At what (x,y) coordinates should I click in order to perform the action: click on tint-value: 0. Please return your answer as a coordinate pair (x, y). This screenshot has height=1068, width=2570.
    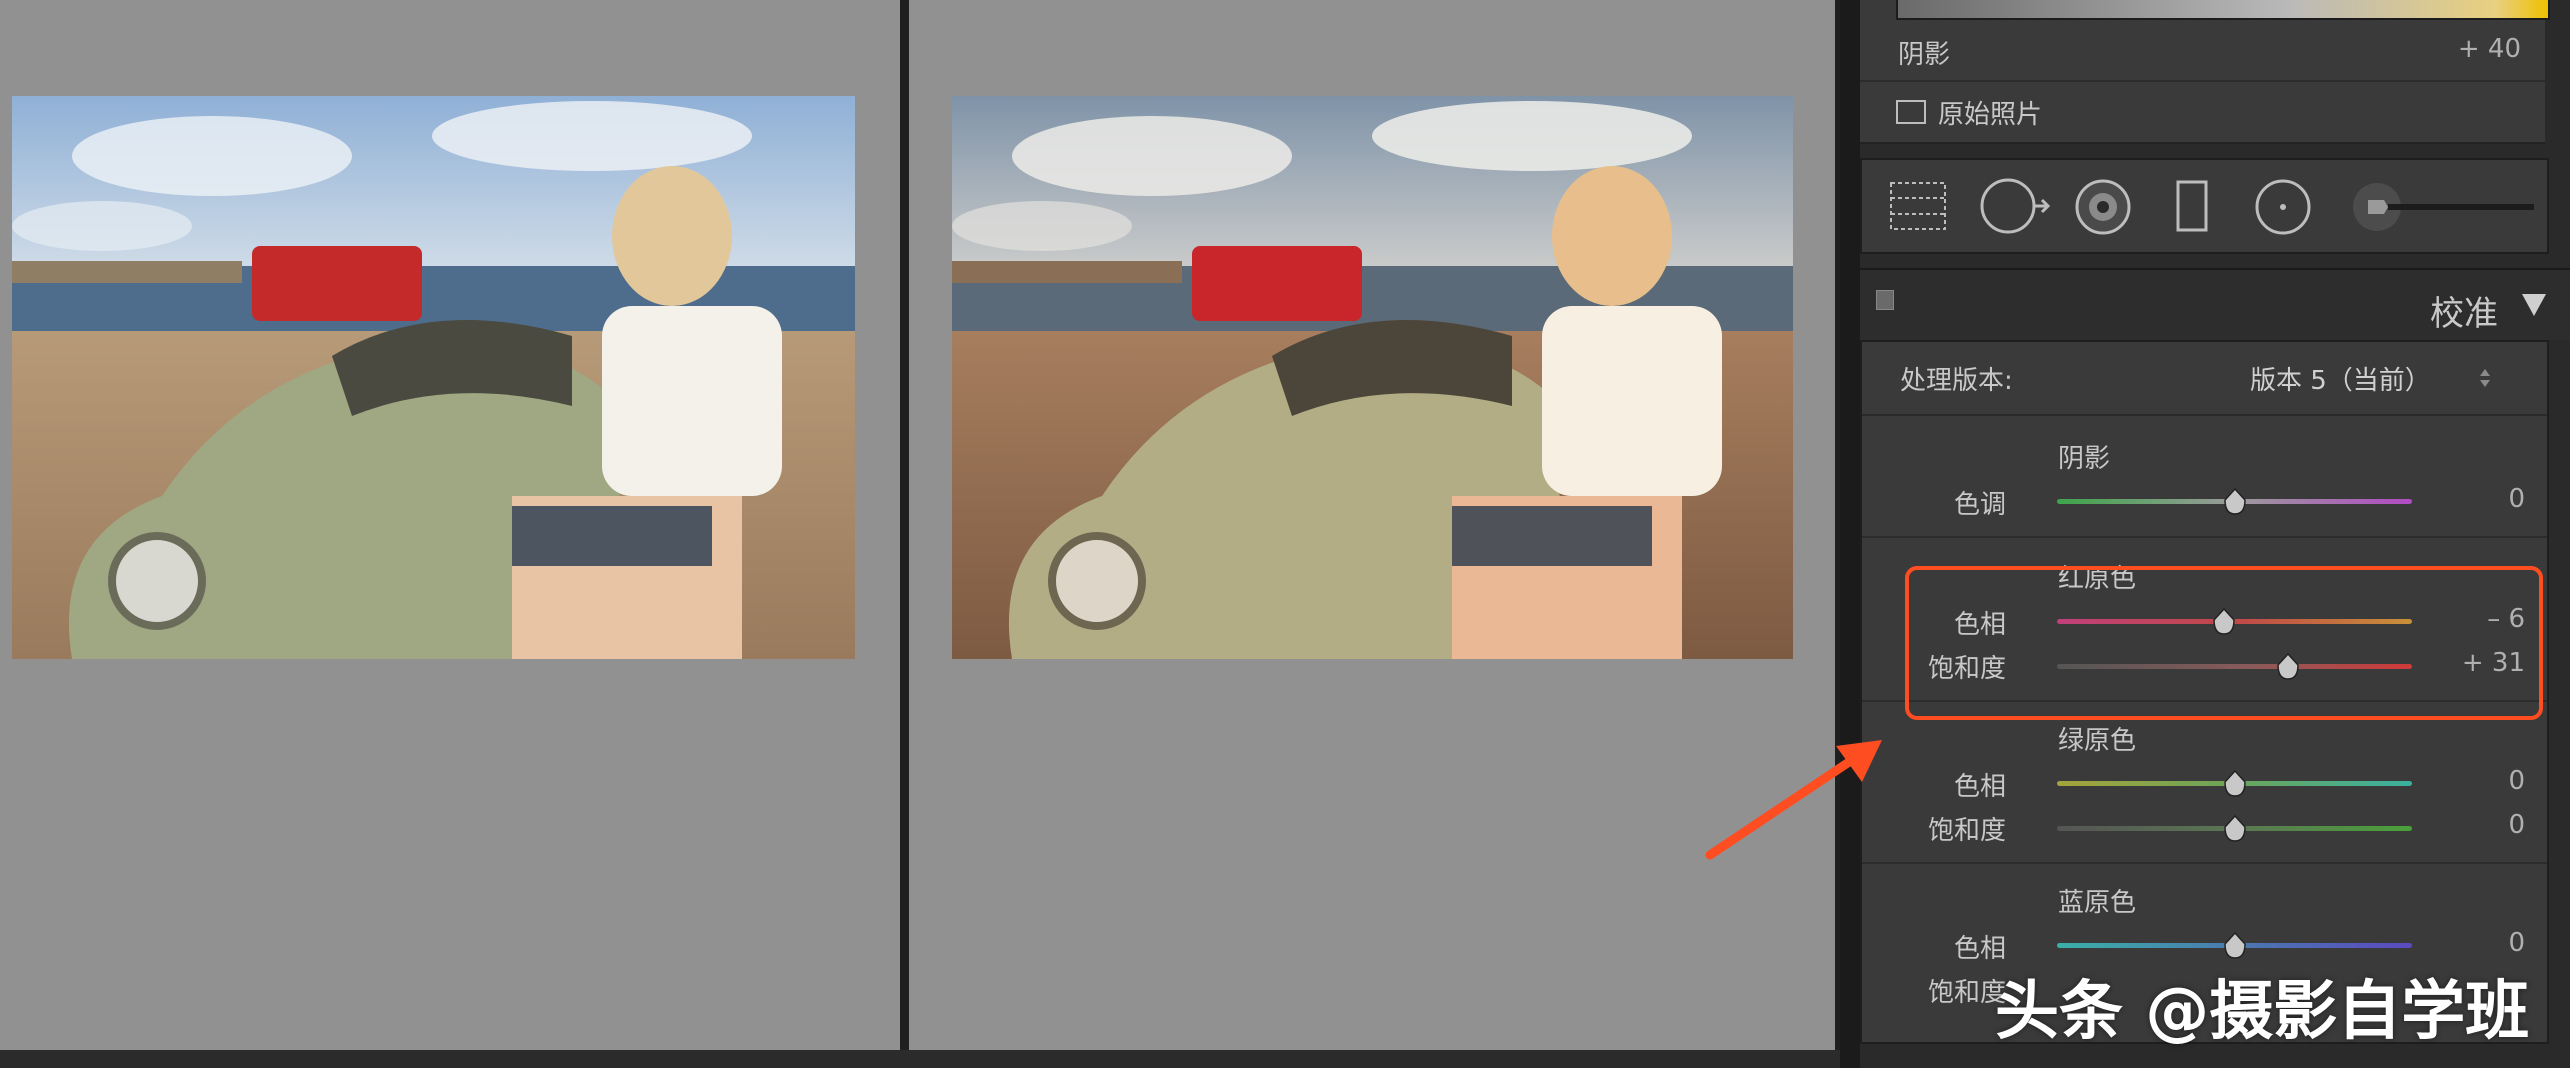
    Looking at the image, I should click on (2516, 499).